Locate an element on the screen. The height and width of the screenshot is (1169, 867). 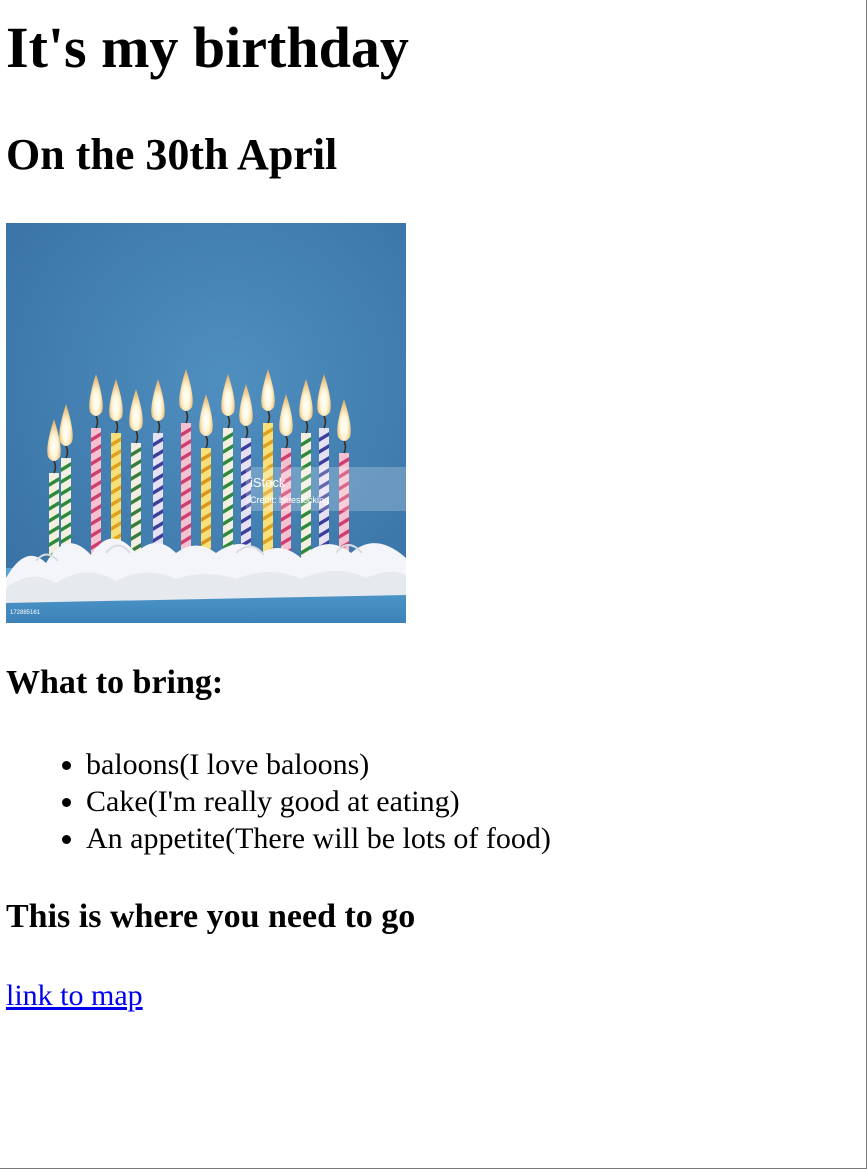
page-title: It's my birthday is located at coordinates (207, 47).